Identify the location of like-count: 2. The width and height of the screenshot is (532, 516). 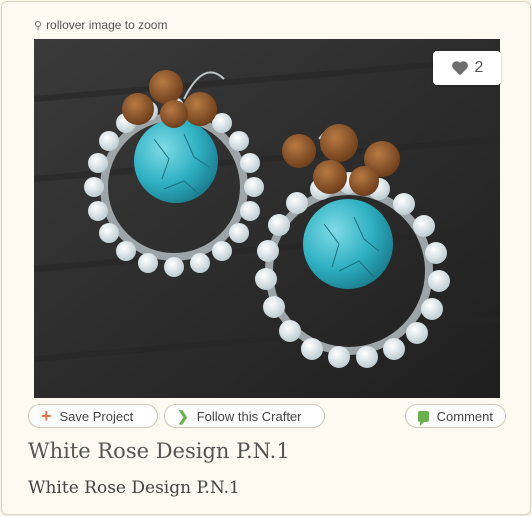
(479, 67).